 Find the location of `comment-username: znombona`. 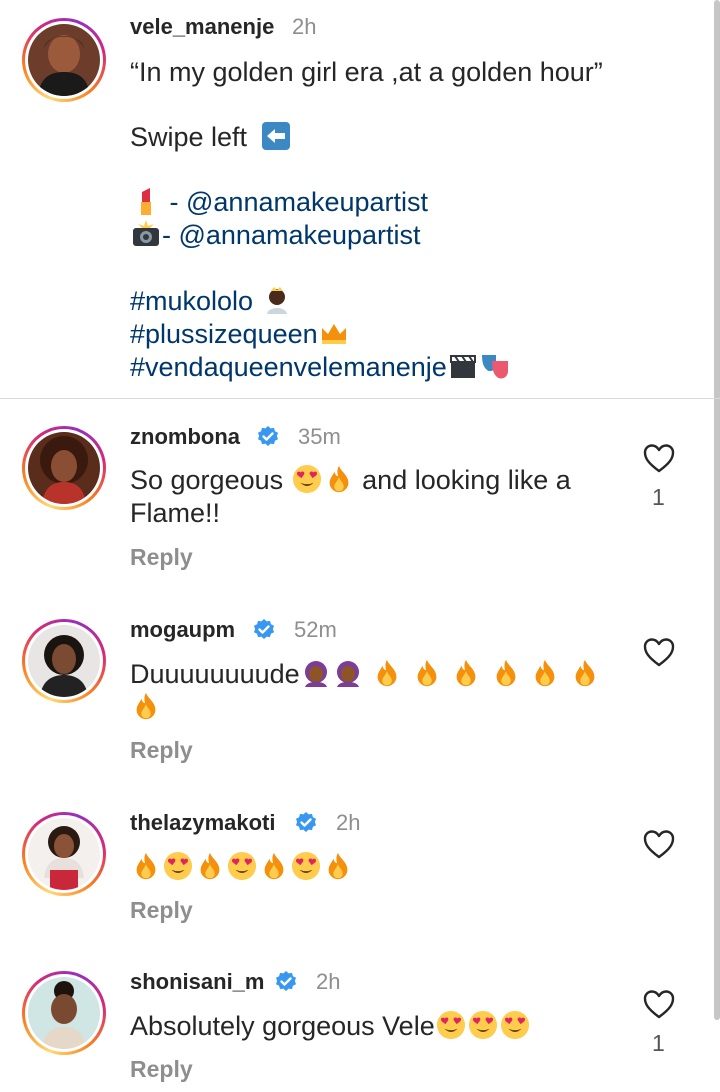

comment-username: znombona is located at coordinates (185, 437).